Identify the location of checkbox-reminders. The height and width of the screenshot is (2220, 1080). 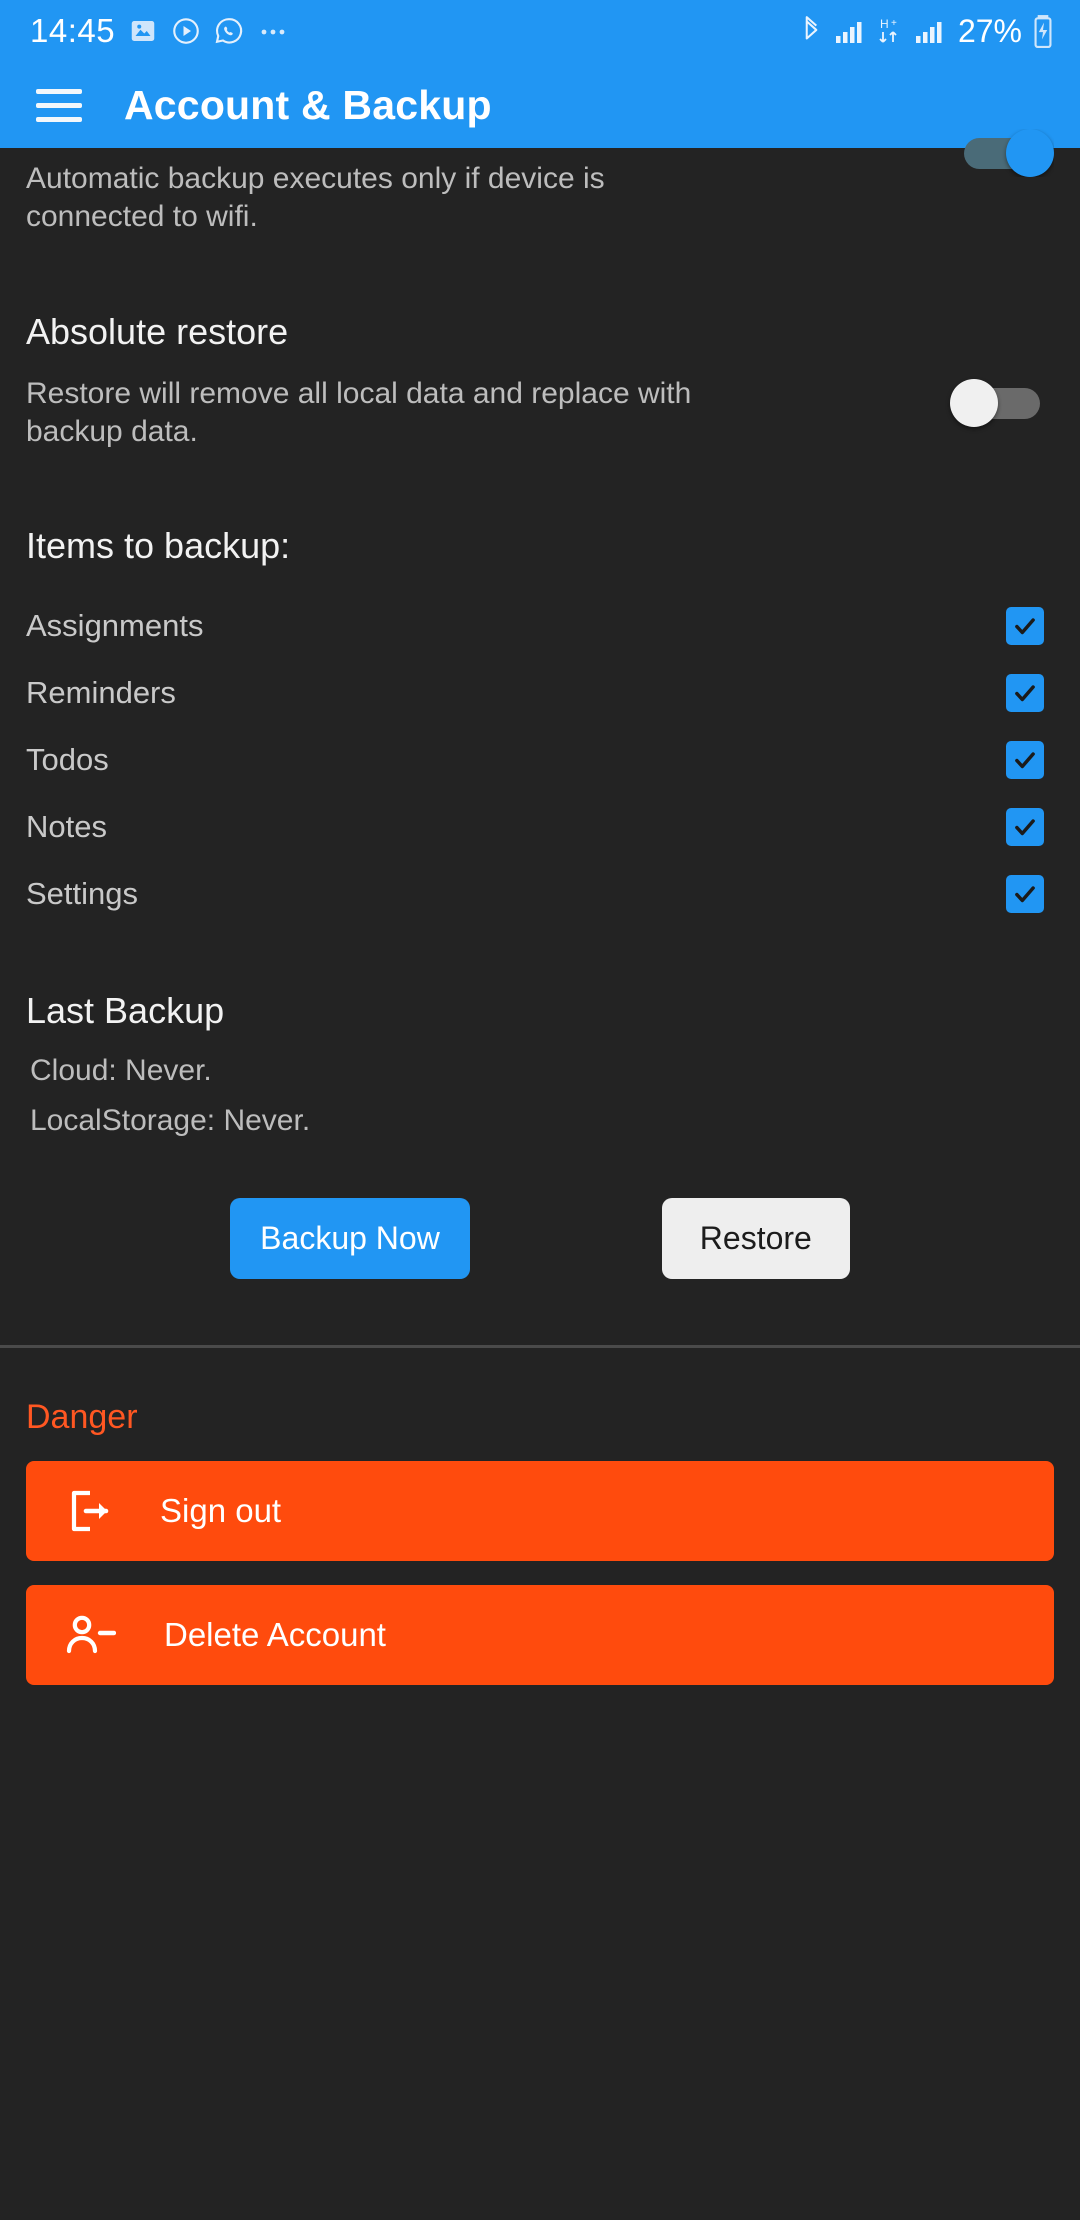
(1025, 693).